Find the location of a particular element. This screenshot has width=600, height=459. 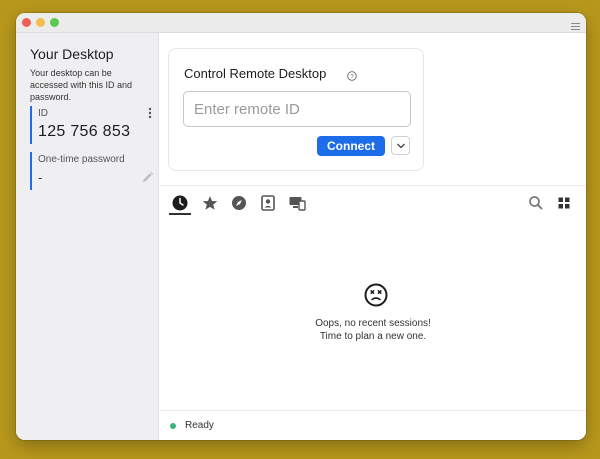

tab-discovered is located at coordinates (239, 203).